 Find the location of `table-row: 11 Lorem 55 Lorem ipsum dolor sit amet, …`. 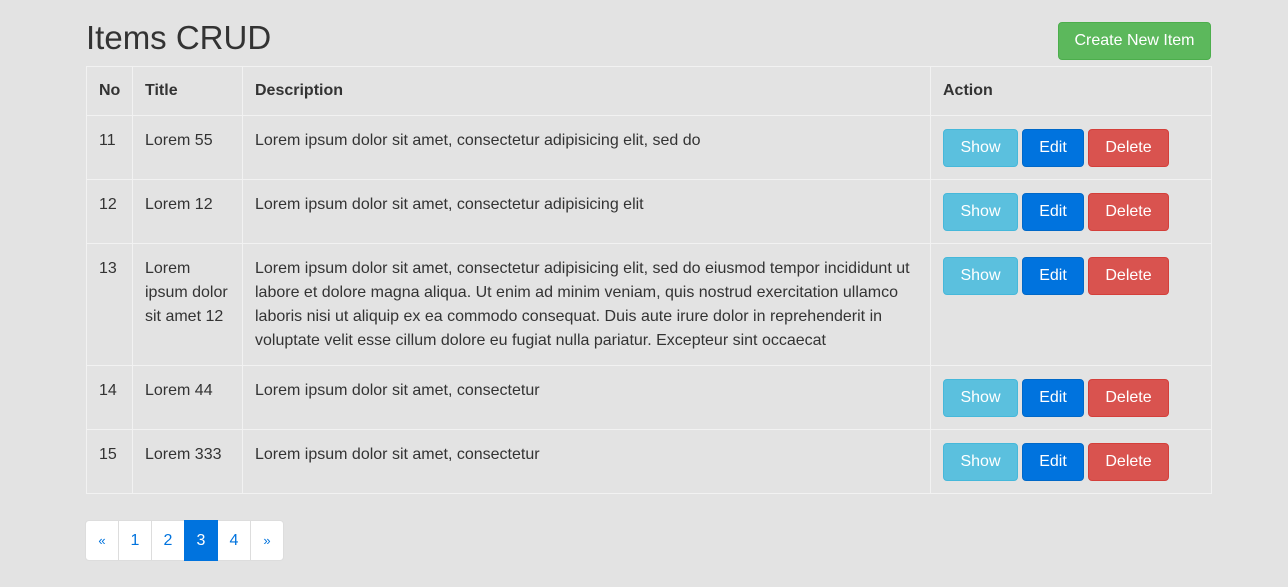

table-row: 11 Lorem 55 Lorem ipsum dolor sit amet, … is located at coordinates (649, 147).